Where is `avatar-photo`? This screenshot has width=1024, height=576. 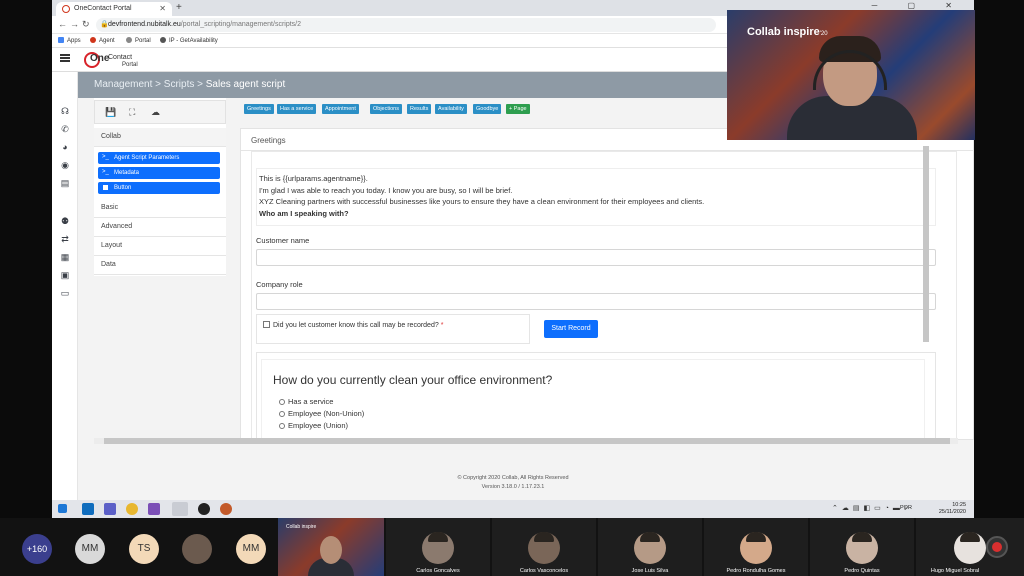
avatar-photo is located at coordinates (197, 549).